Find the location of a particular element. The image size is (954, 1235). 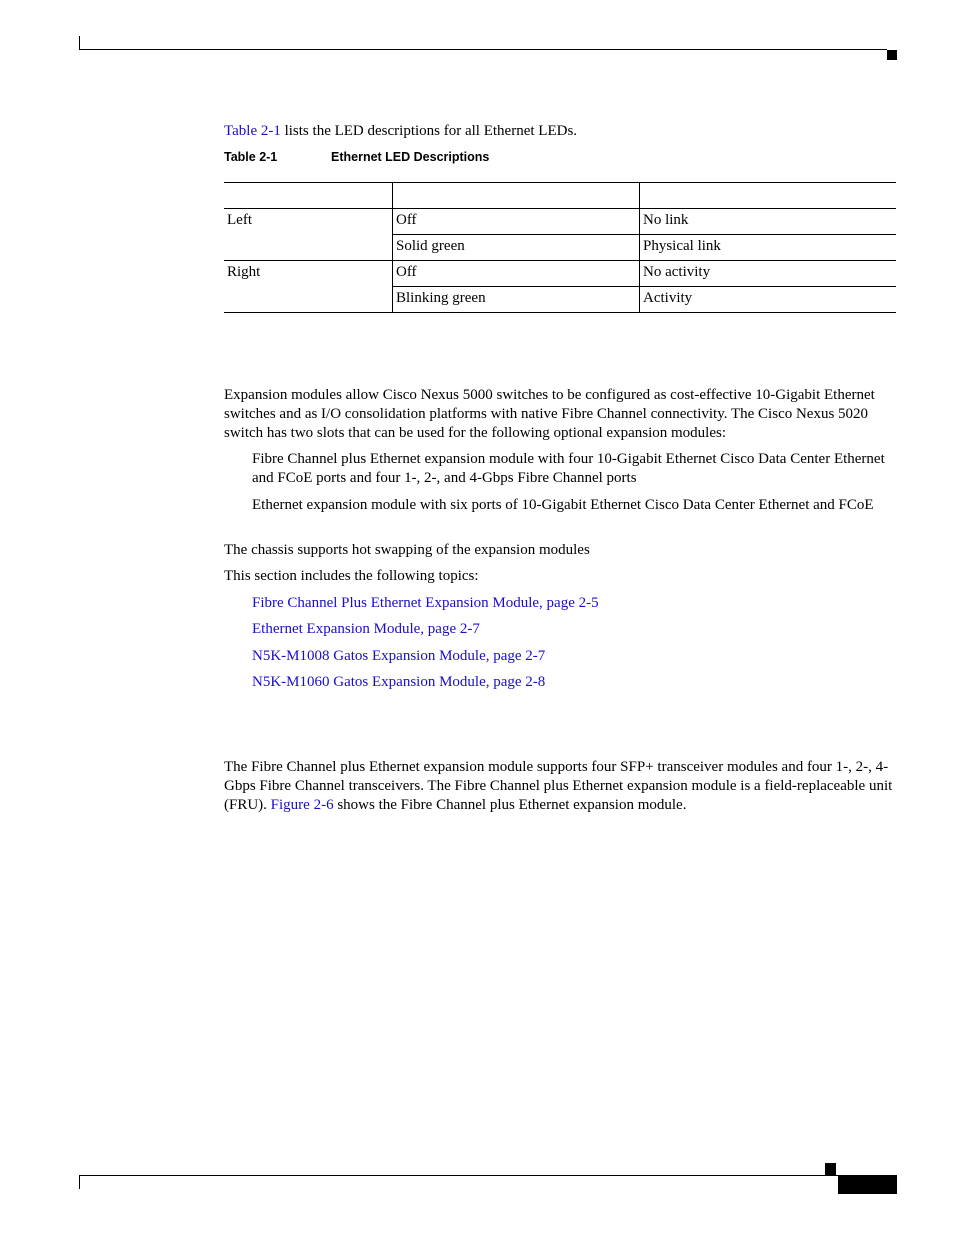

description-cell: No link is located at coordinates (767, 221).